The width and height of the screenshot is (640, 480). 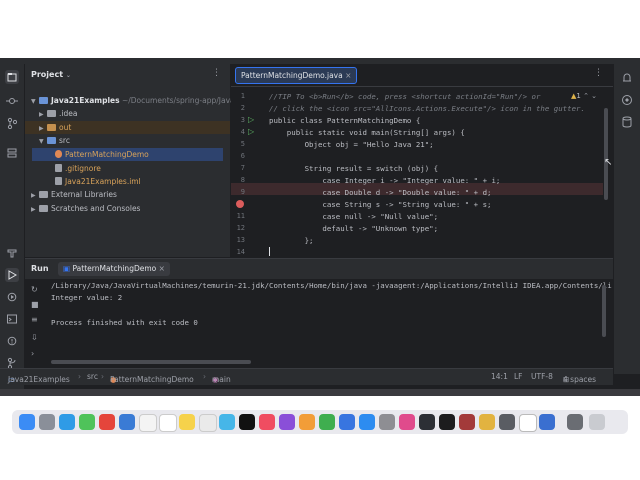 I want to click on system-settings-icon, so click(x=387, y=422).